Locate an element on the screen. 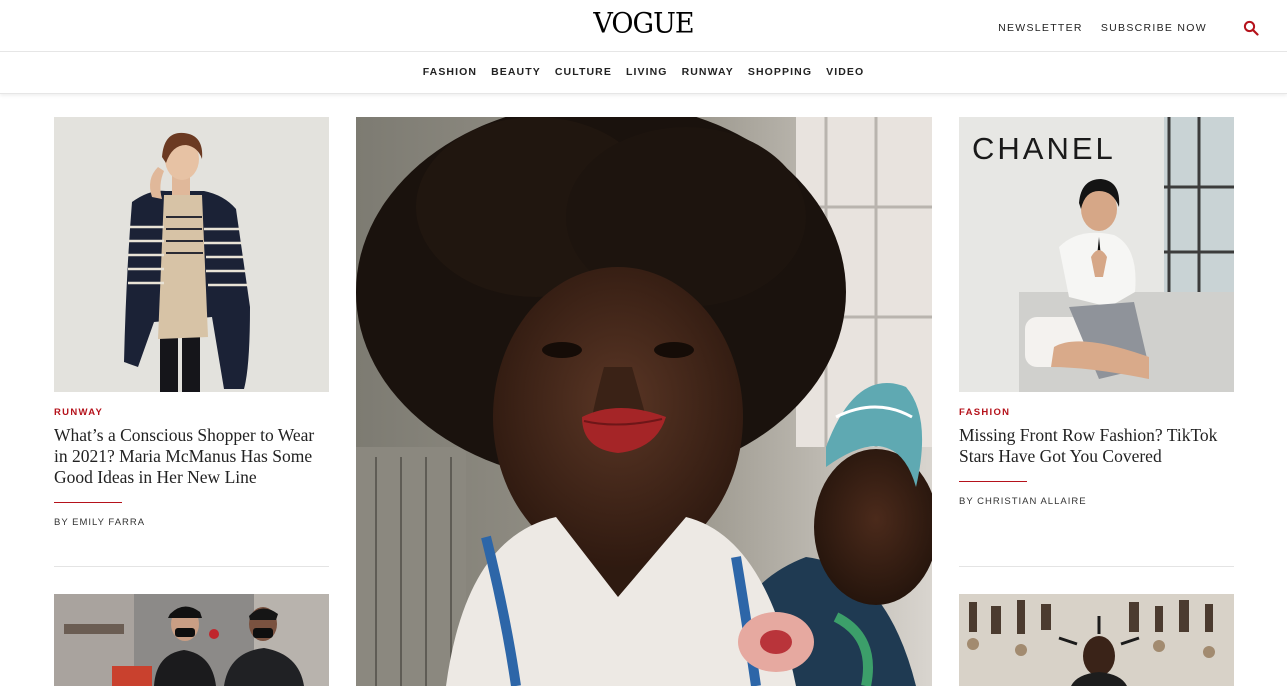 This screenshot has height=686, width=1287. nav-item-video: VIDEO is located at coordinates (845, 72).